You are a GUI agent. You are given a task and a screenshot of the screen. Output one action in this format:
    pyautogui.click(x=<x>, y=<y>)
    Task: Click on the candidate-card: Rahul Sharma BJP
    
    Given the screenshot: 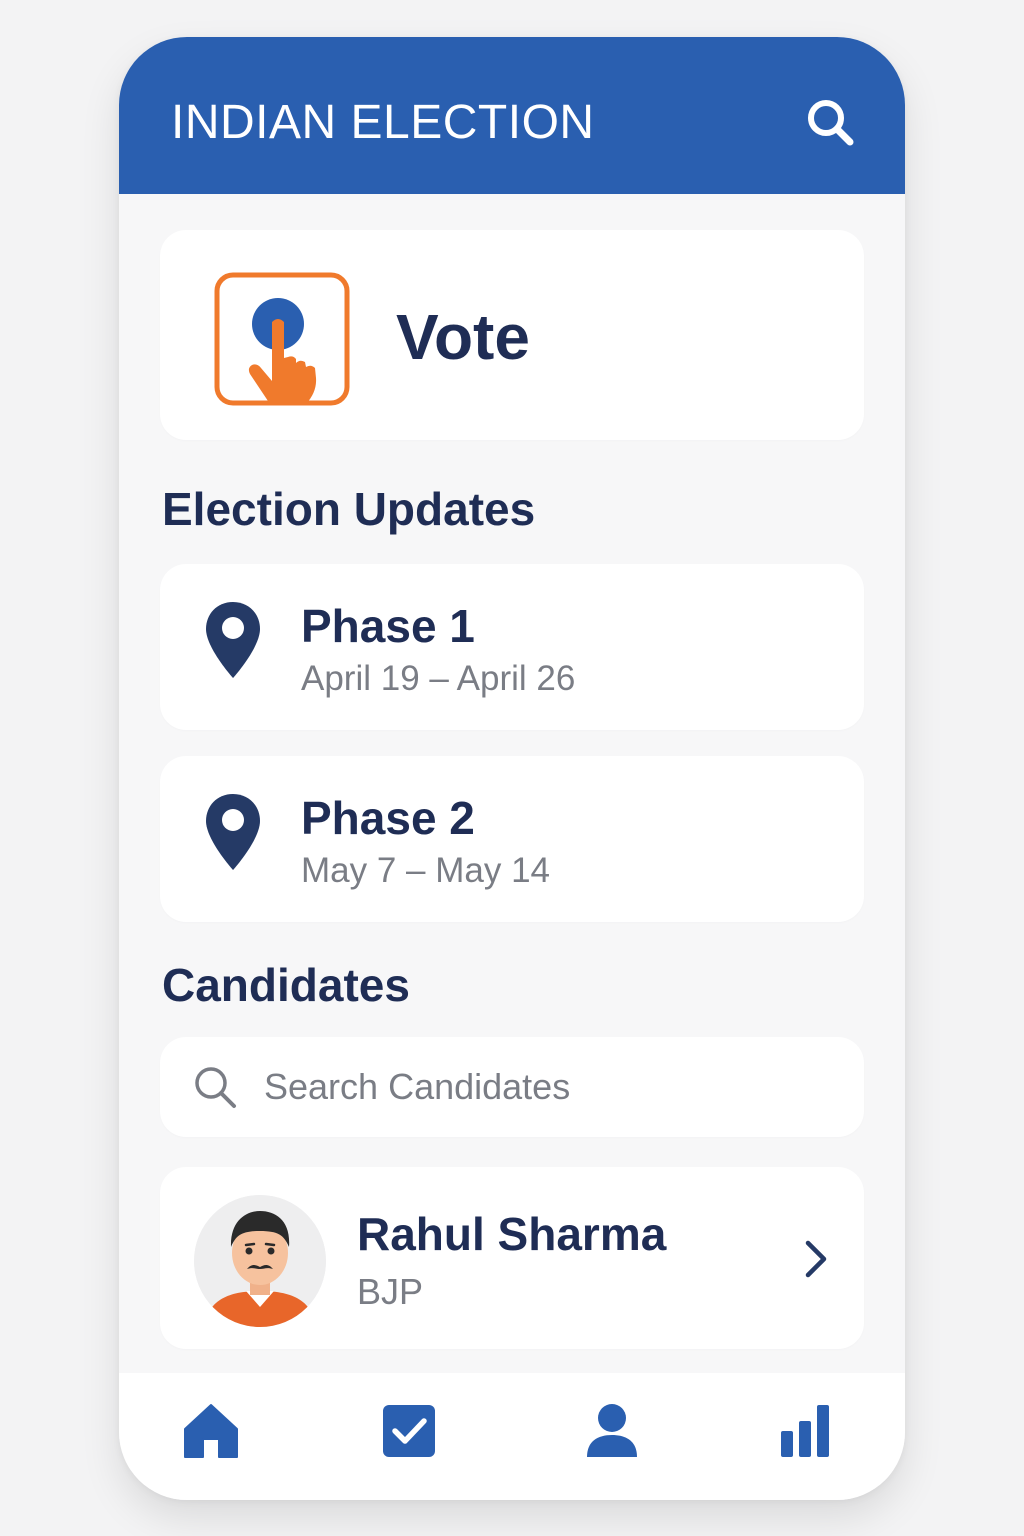 What is the action you would take?
    pyautogui.click(x=512, y=1258)
    